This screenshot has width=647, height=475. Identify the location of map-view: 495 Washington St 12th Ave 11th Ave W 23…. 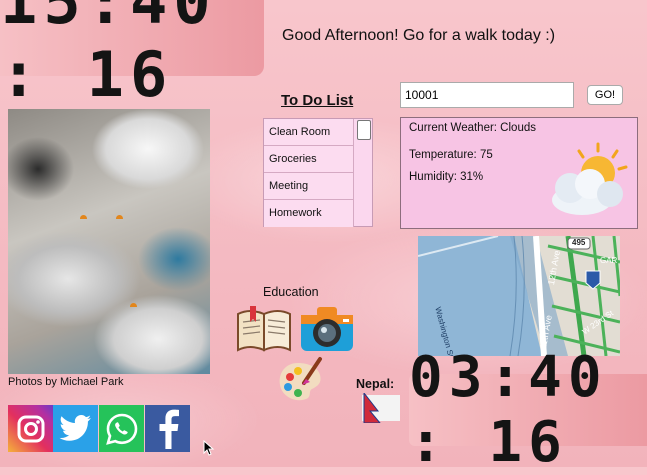
(519, 296).